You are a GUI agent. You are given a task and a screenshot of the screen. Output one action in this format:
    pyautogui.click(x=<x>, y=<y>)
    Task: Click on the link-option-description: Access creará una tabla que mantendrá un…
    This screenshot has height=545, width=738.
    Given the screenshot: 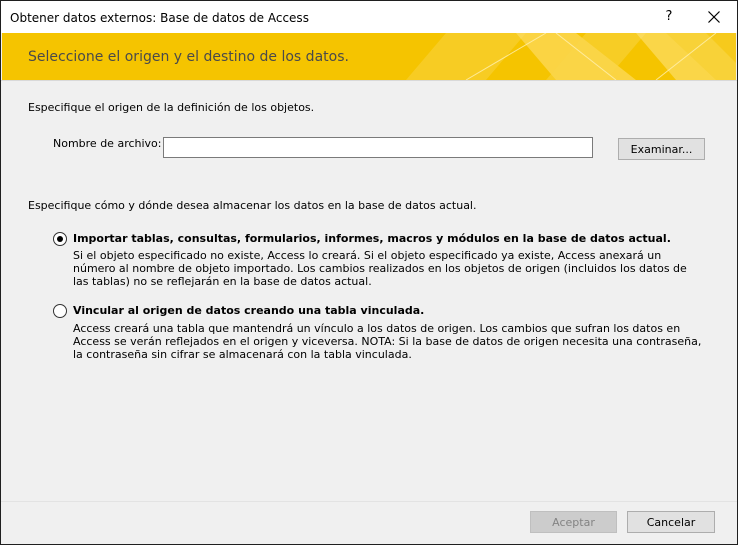 What is the action you would take?
    pyautogui.click(x=387, y=341)
    